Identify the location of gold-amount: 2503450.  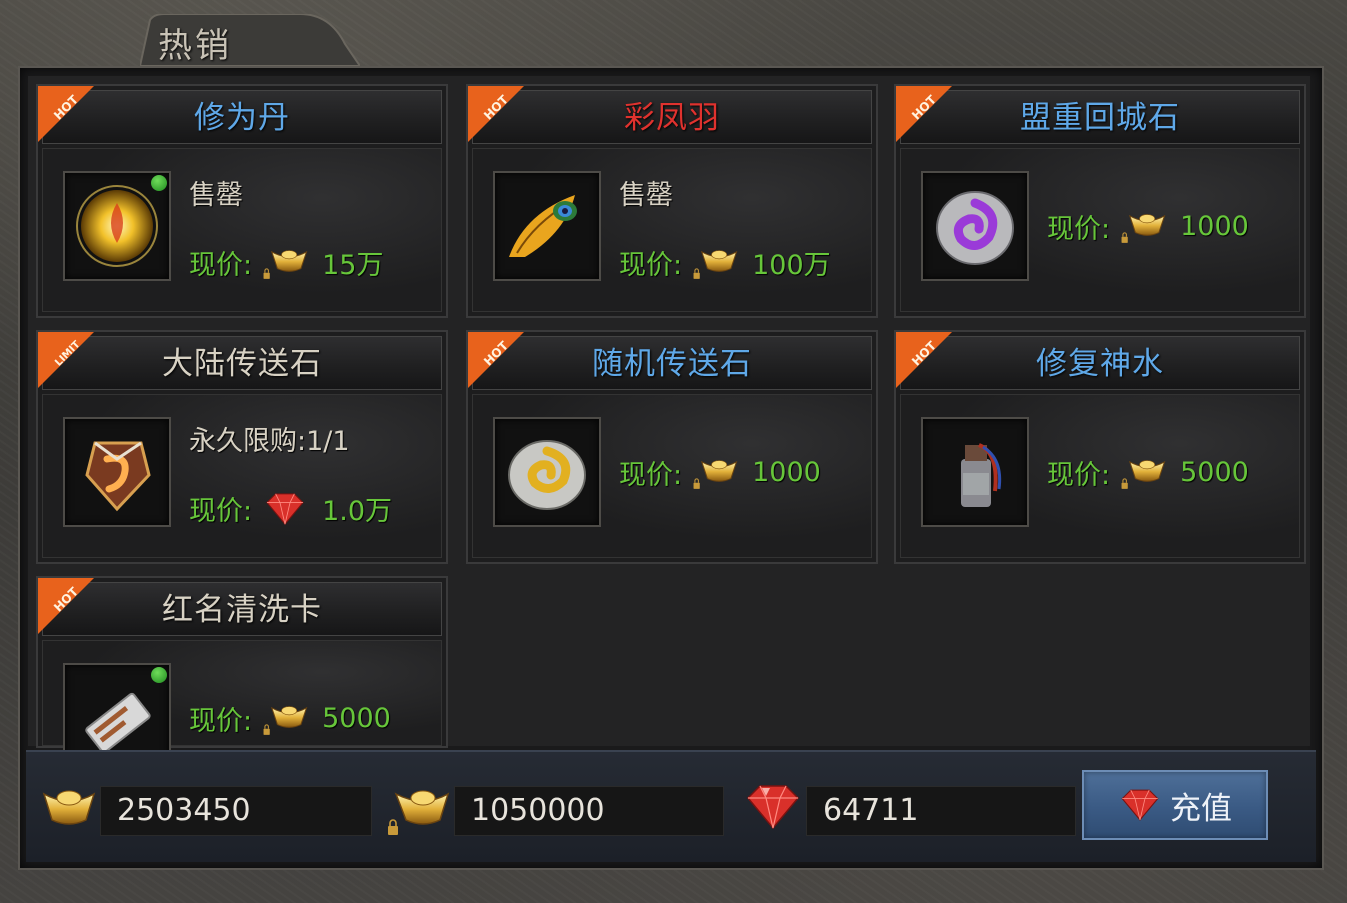
(236, 811).